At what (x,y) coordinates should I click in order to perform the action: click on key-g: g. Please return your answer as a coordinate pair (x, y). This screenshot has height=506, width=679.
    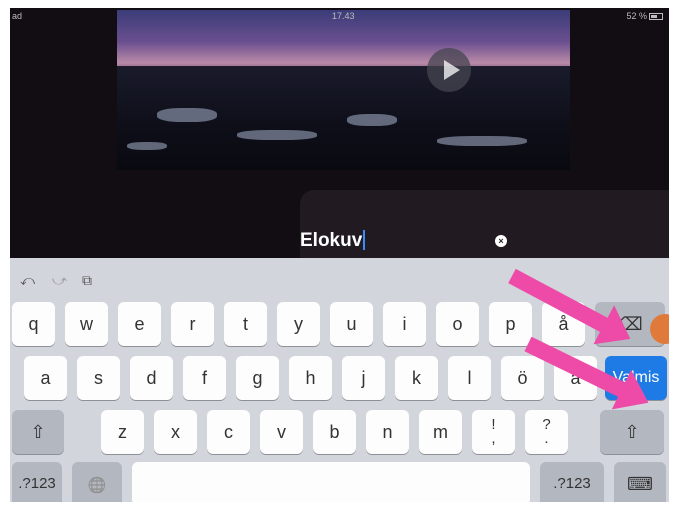
    Looking at the image, I should click on (257, 378).